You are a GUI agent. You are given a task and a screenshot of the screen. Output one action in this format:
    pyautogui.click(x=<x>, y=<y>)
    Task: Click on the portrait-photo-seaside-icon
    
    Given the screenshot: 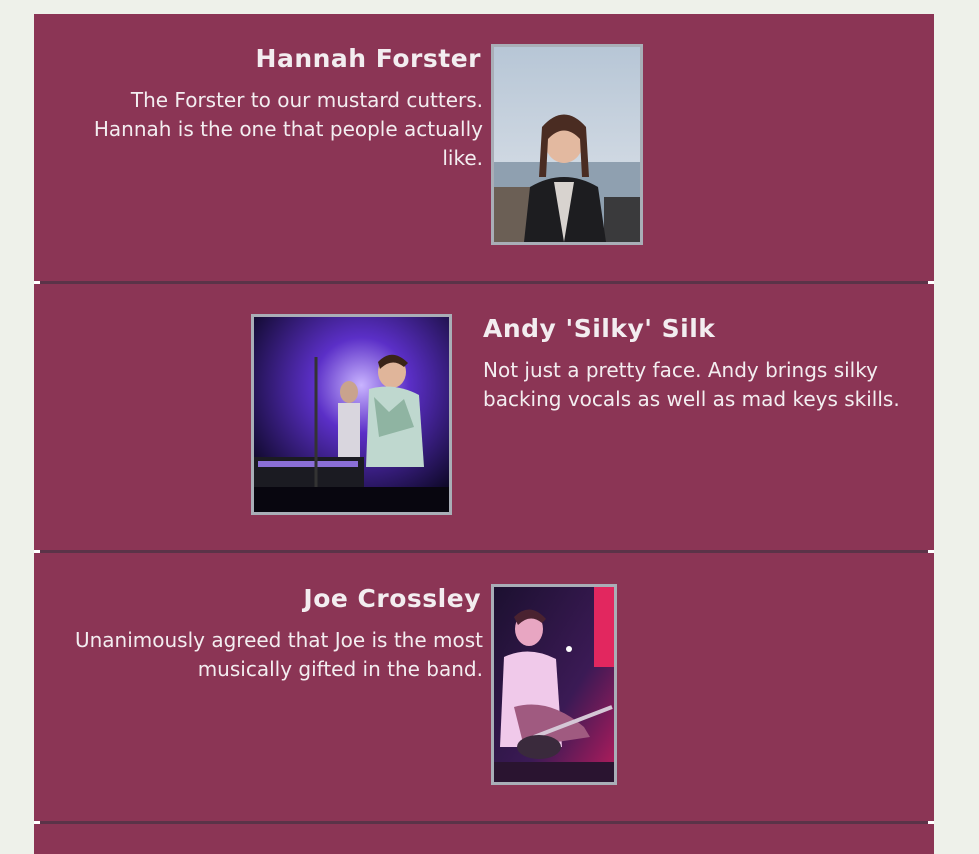 What is the action you would take?
    pyautogui.click(x=567, y=144)
    